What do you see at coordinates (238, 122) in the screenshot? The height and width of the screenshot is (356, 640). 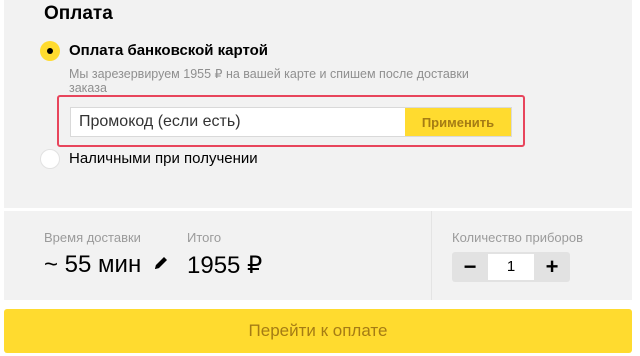 I see `promo-code-input` at bounding box center [238, 122].